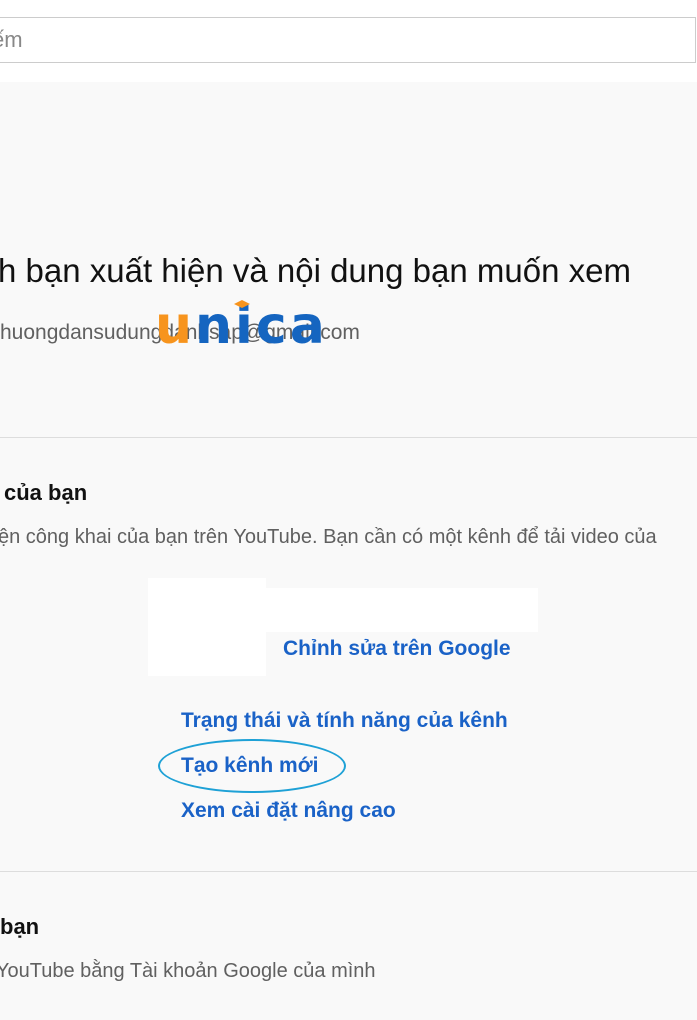 The image size is (697, 1020). What do you see at coordinates (175, 326) in the screenshot?
I see `logo-letter-u: u` at bounding box center [175, 326].